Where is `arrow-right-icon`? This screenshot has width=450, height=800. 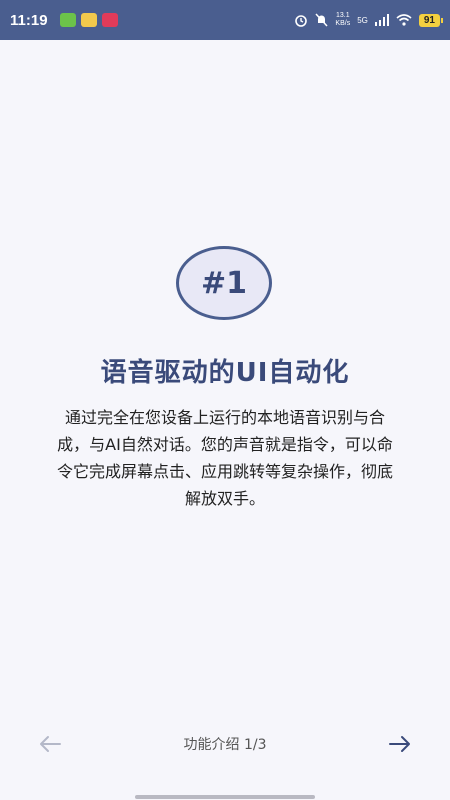 arrow-right-icon is located at coordinates (399, 744).